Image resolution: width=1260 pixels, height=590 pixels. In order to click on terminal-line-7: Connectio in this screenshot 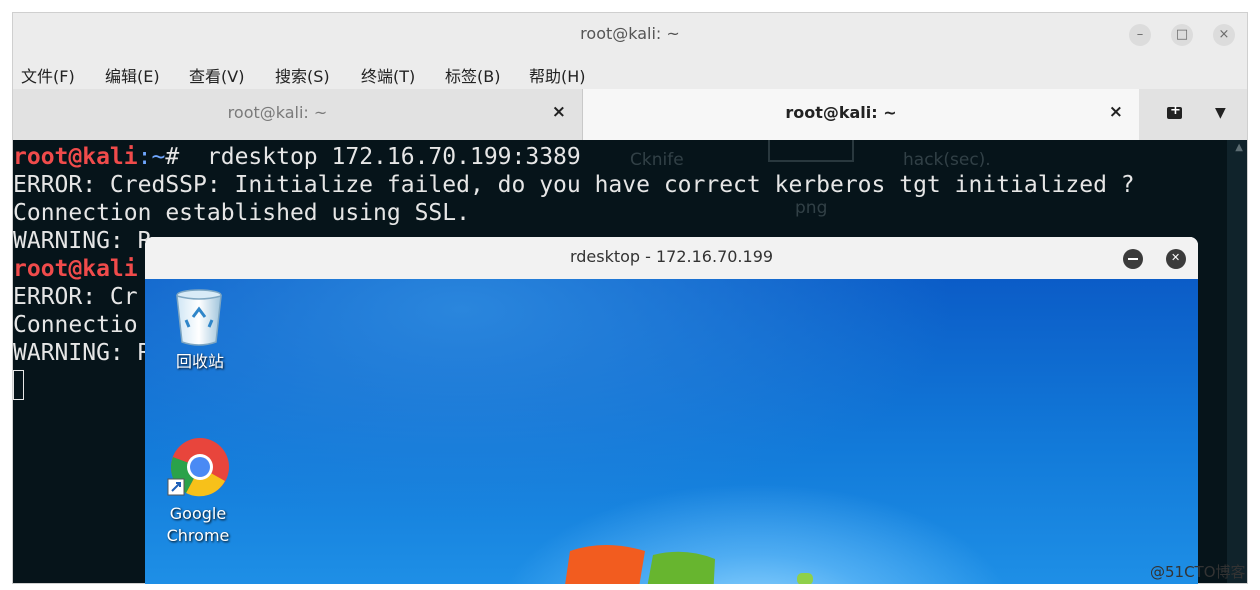, I will do `click(75, 325)`.